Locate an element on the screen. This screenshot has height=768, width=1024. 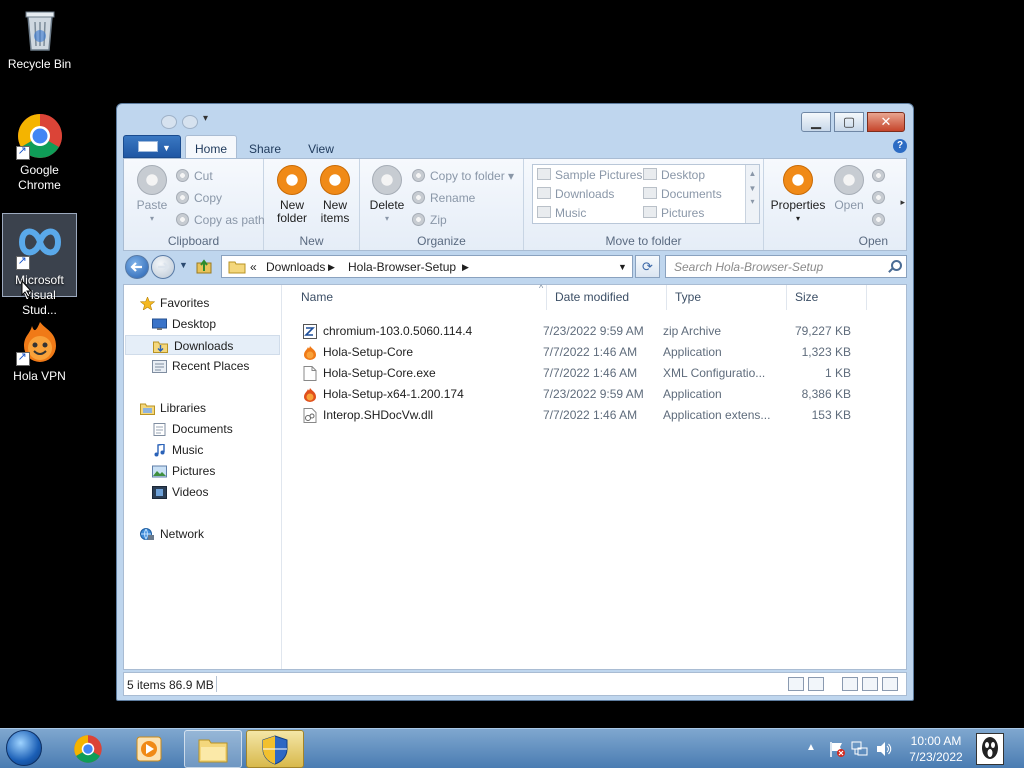
system-clock: 10:00 AM 7/23/2022 is located at coordinates (936, 749).